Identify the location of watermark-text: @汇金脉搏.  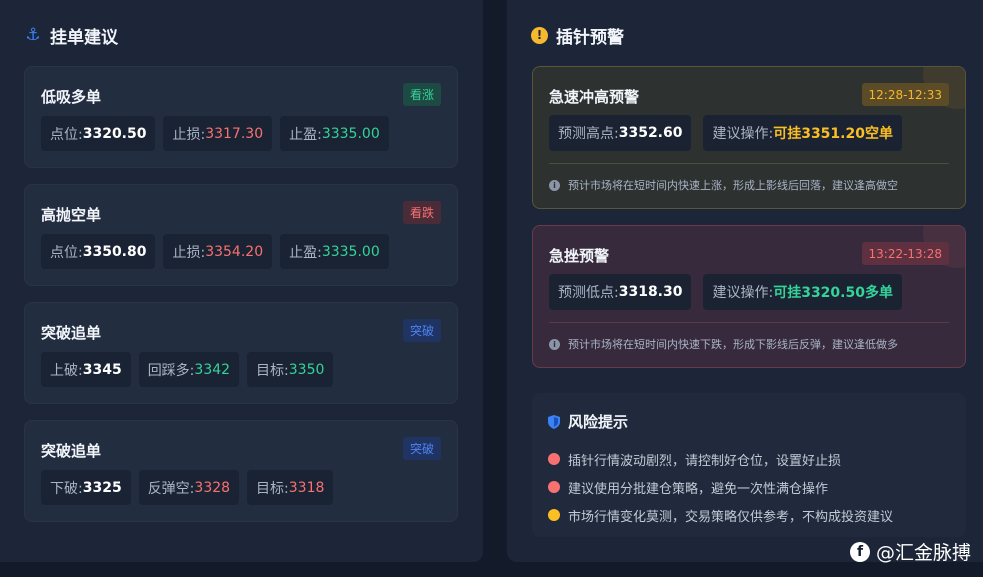
(923, 553).